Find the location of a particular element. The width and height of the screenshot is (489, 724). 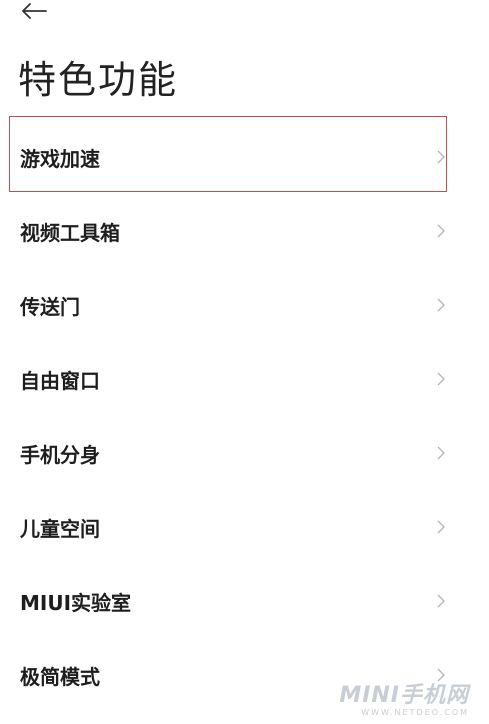

list-item-label: 手机分身 is located at coordinates (60, 454).